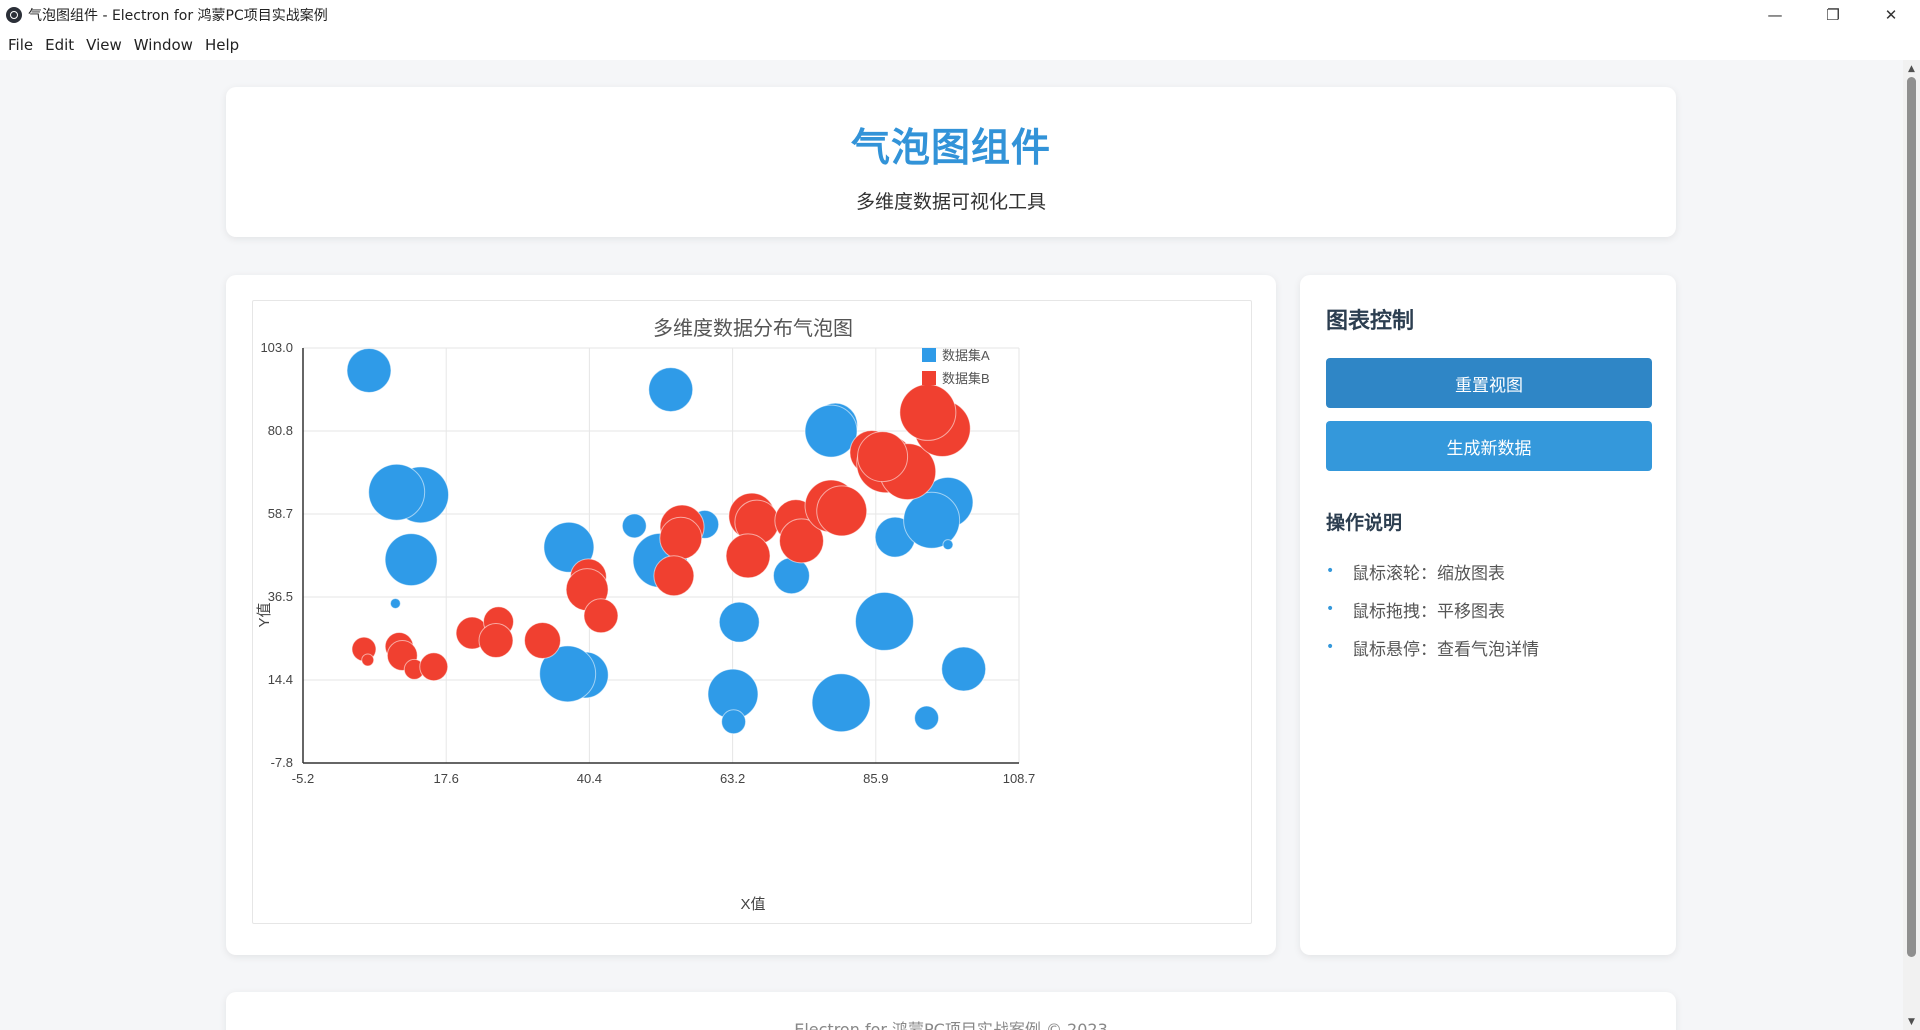  I want to click on legend-label: 数据集B, so click(966, 378).